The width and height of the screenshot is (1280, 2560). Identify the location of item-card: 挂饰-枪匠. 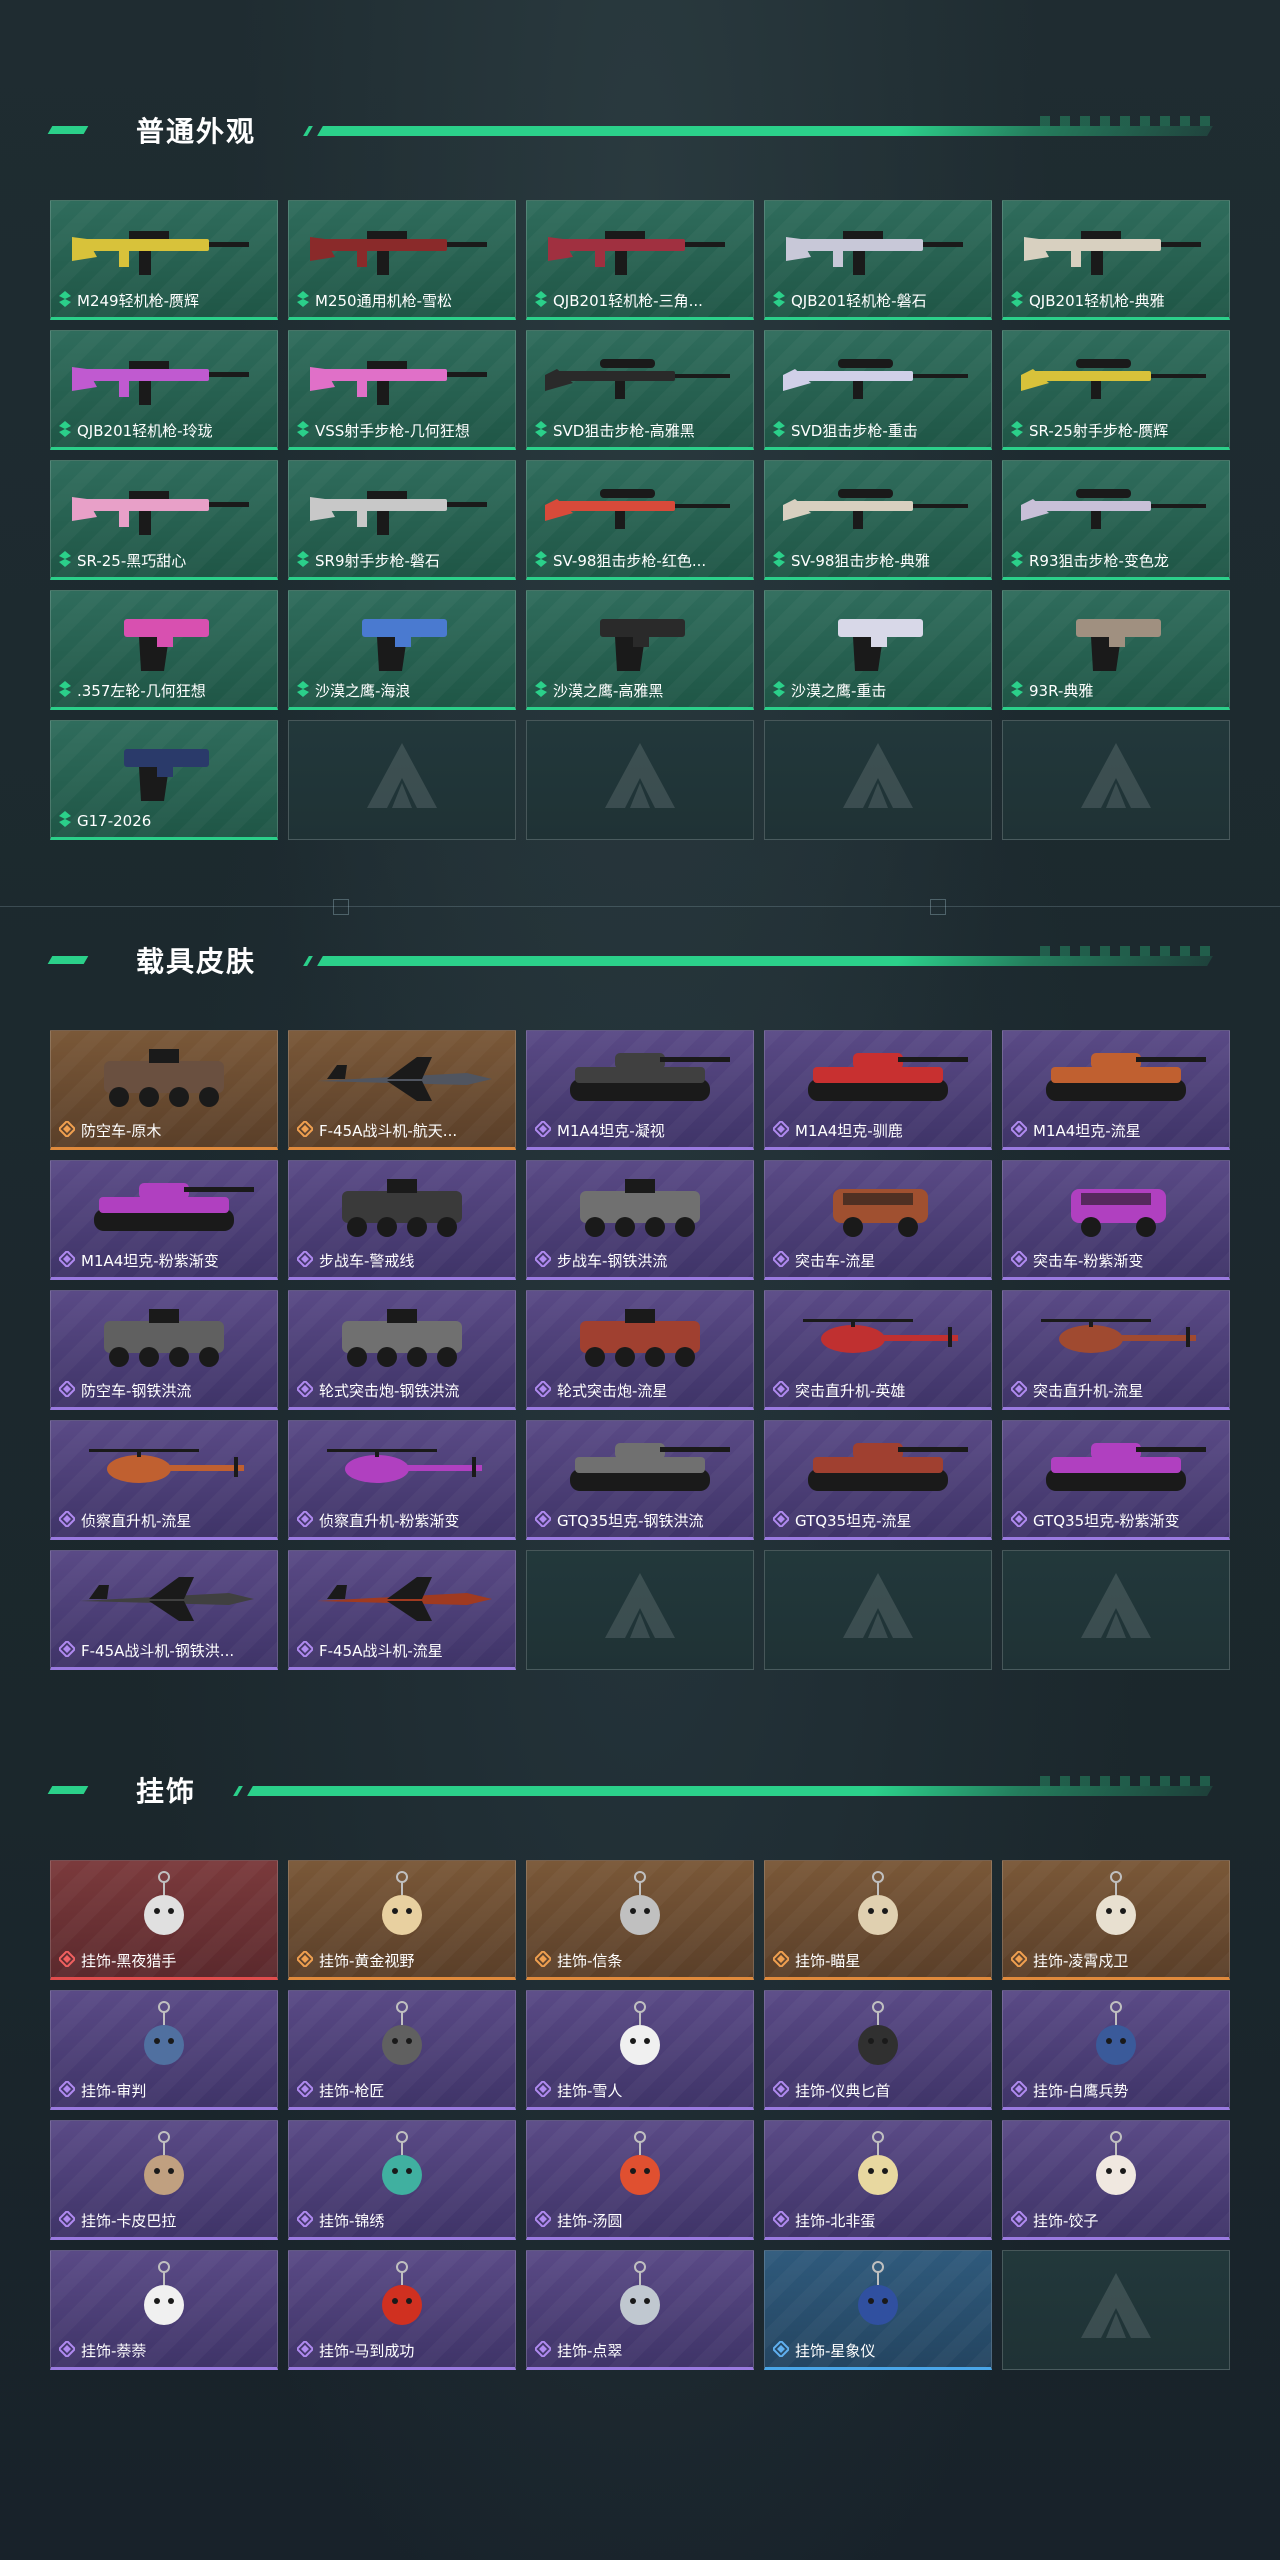
(402, 2050).